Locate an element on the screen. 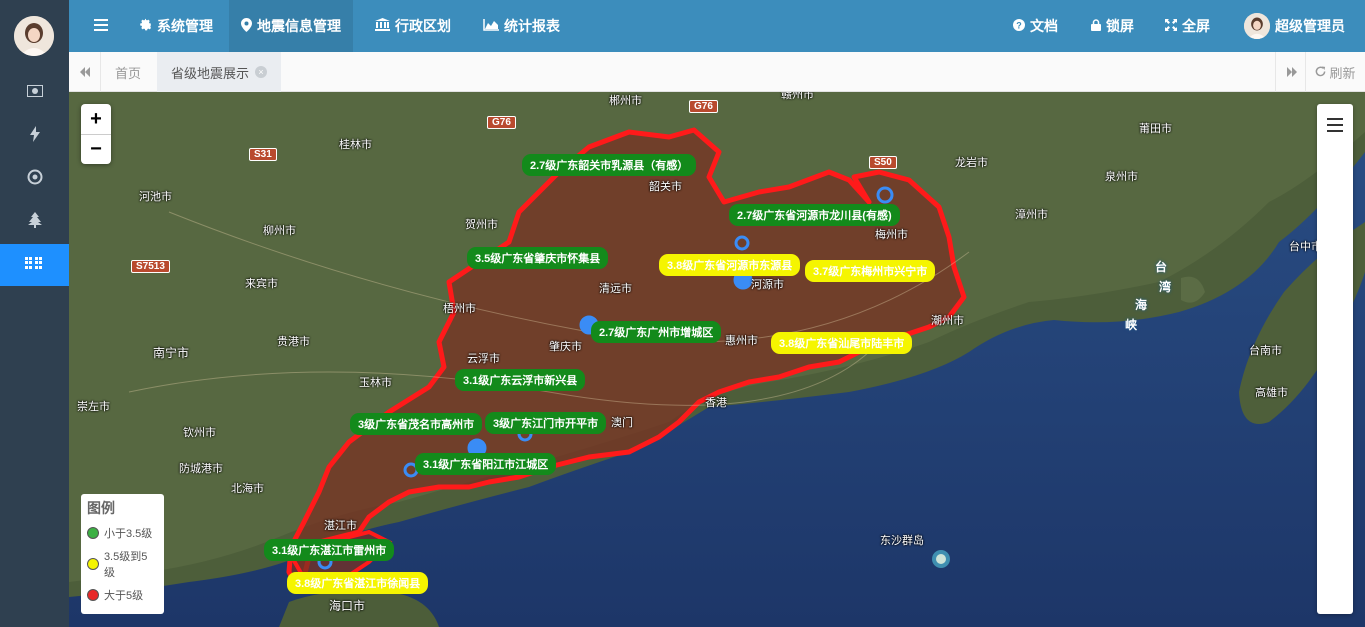 The image size is (1365, 627). quake-label: 2.7级广东韶关市乳源县（有感） is located at coordinates (609, 165).